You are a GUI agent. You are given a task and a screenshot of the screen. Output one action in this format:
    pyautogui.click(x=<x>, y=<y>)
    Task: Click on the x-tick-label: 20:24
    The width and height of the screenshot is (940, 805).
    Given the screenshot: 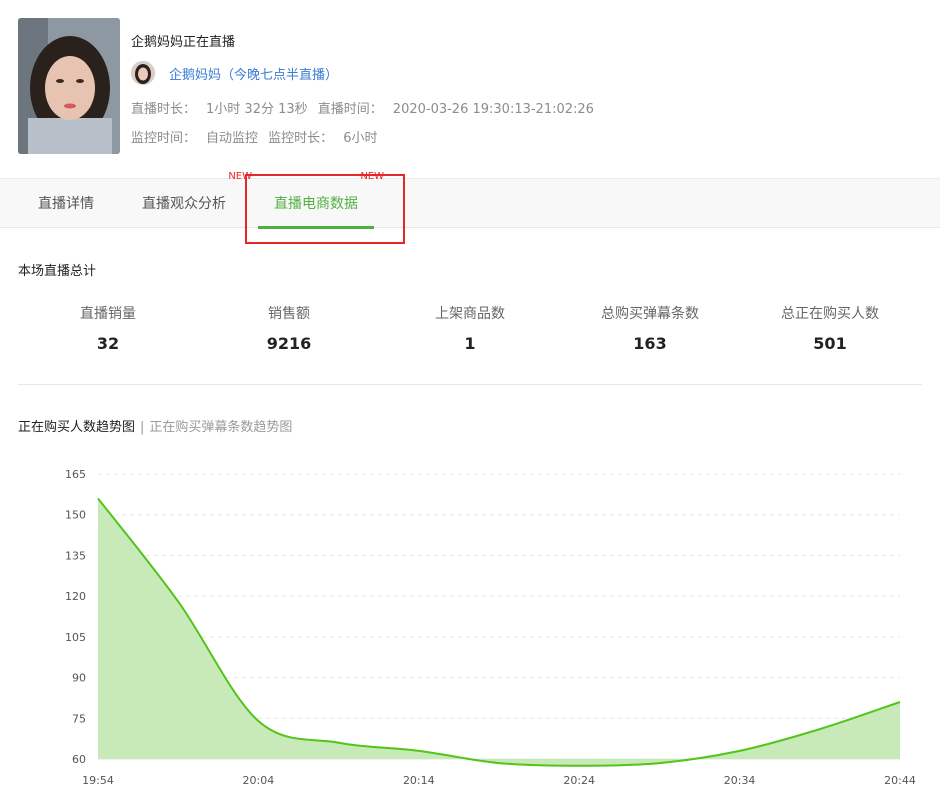 What is the action you would take?
    pyautogui.click(x=579, y=780)
    